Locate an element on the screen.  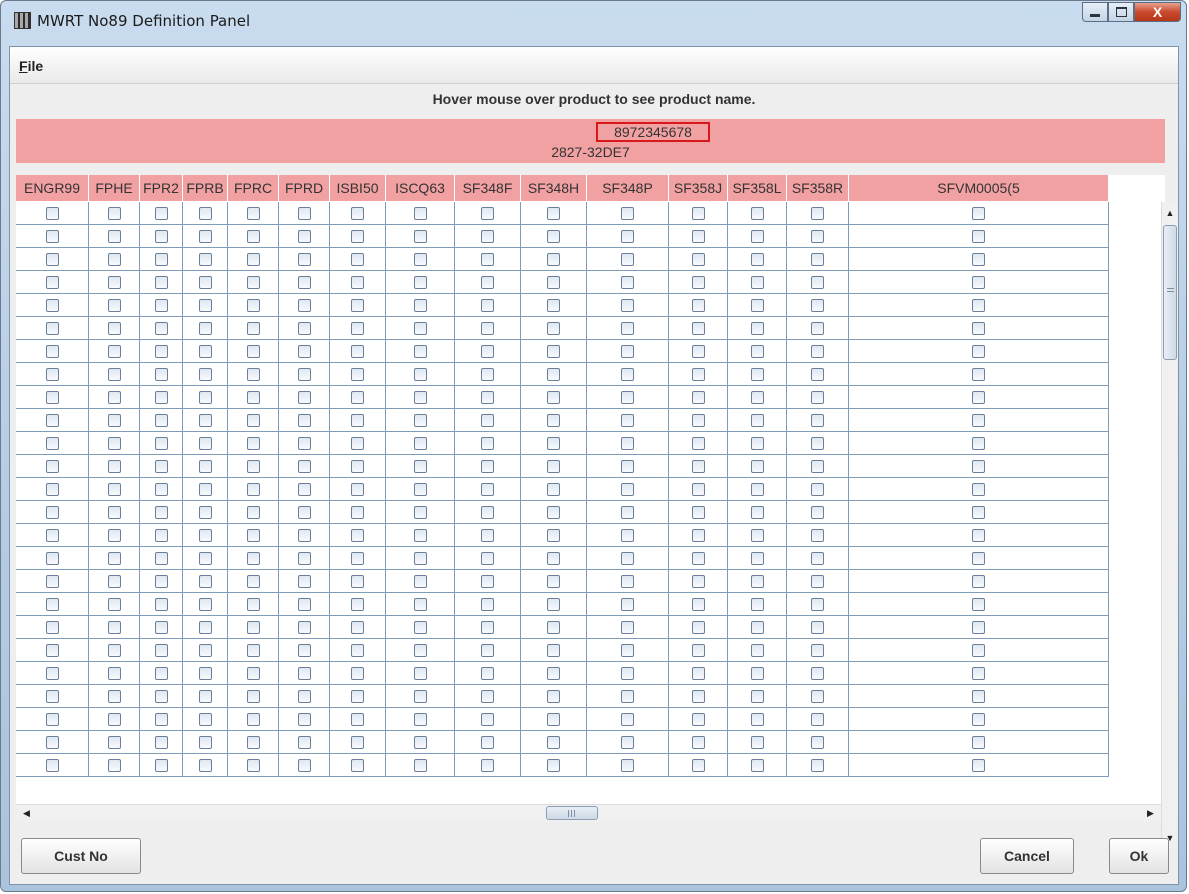
vertical-scroll-thumb is located at coordinates (1170, 292).